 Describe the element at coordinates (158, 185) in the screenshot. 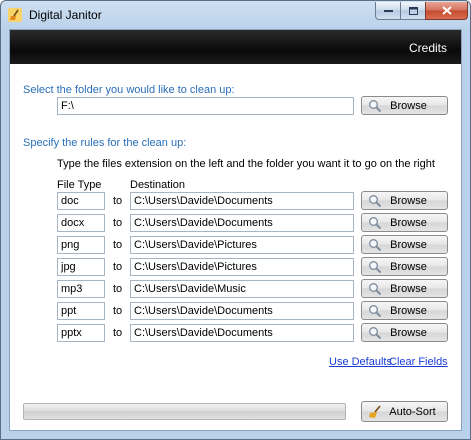

I see `destination-column-header: Destination` at that location.